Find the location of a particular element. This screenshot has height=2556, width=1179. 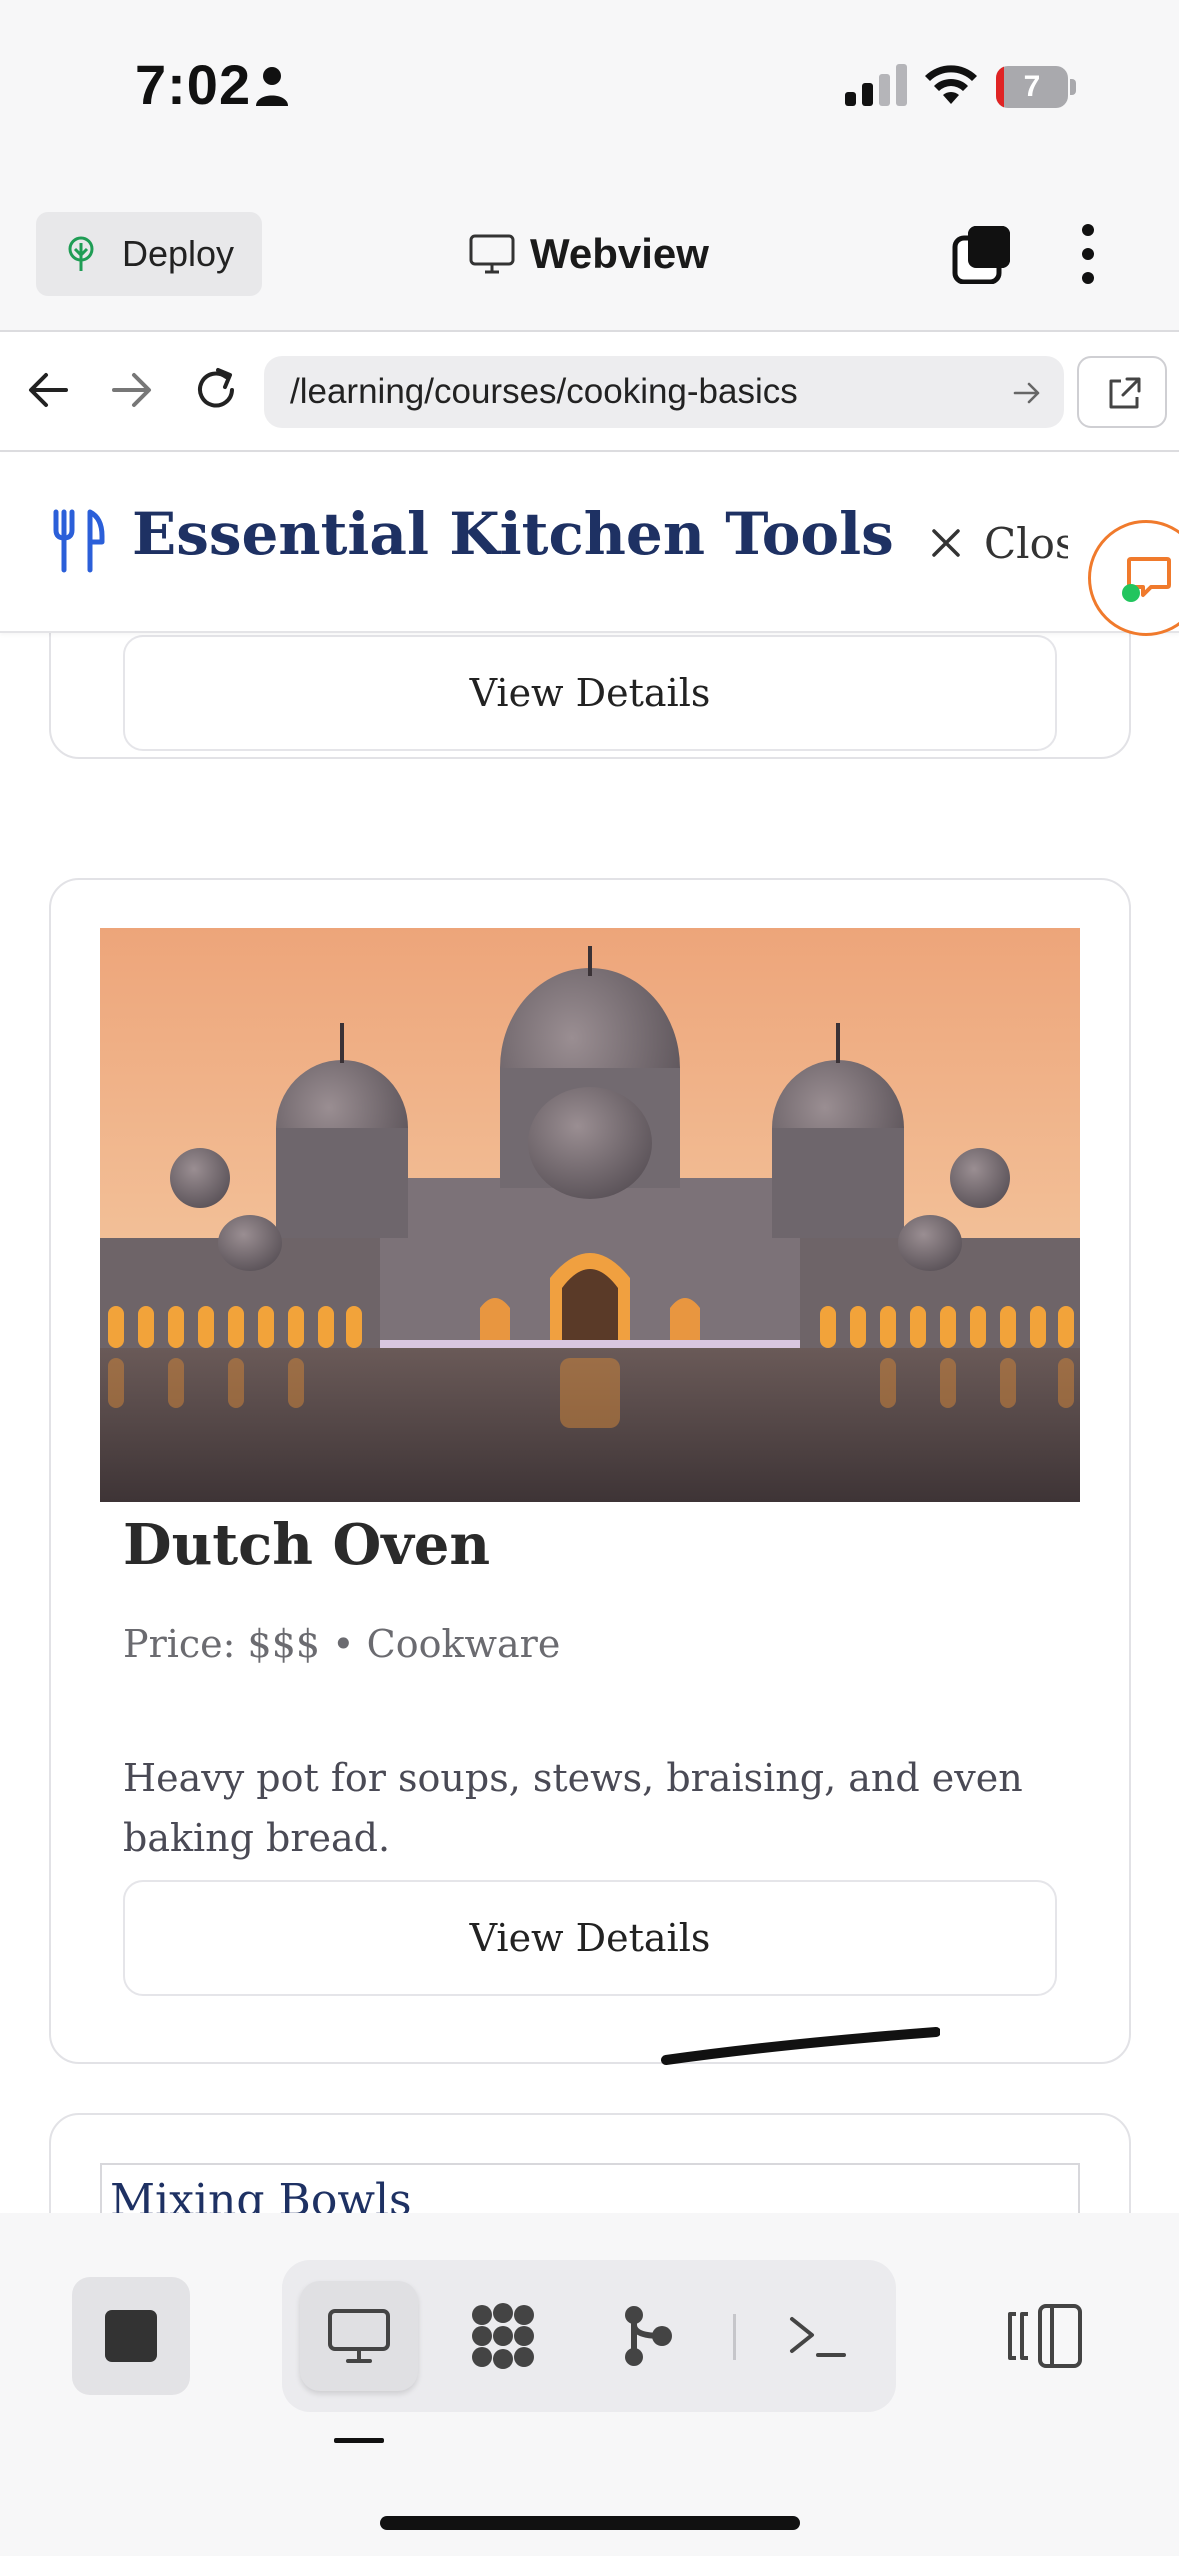

desktop-icon is located at coordinates (359, 2336).